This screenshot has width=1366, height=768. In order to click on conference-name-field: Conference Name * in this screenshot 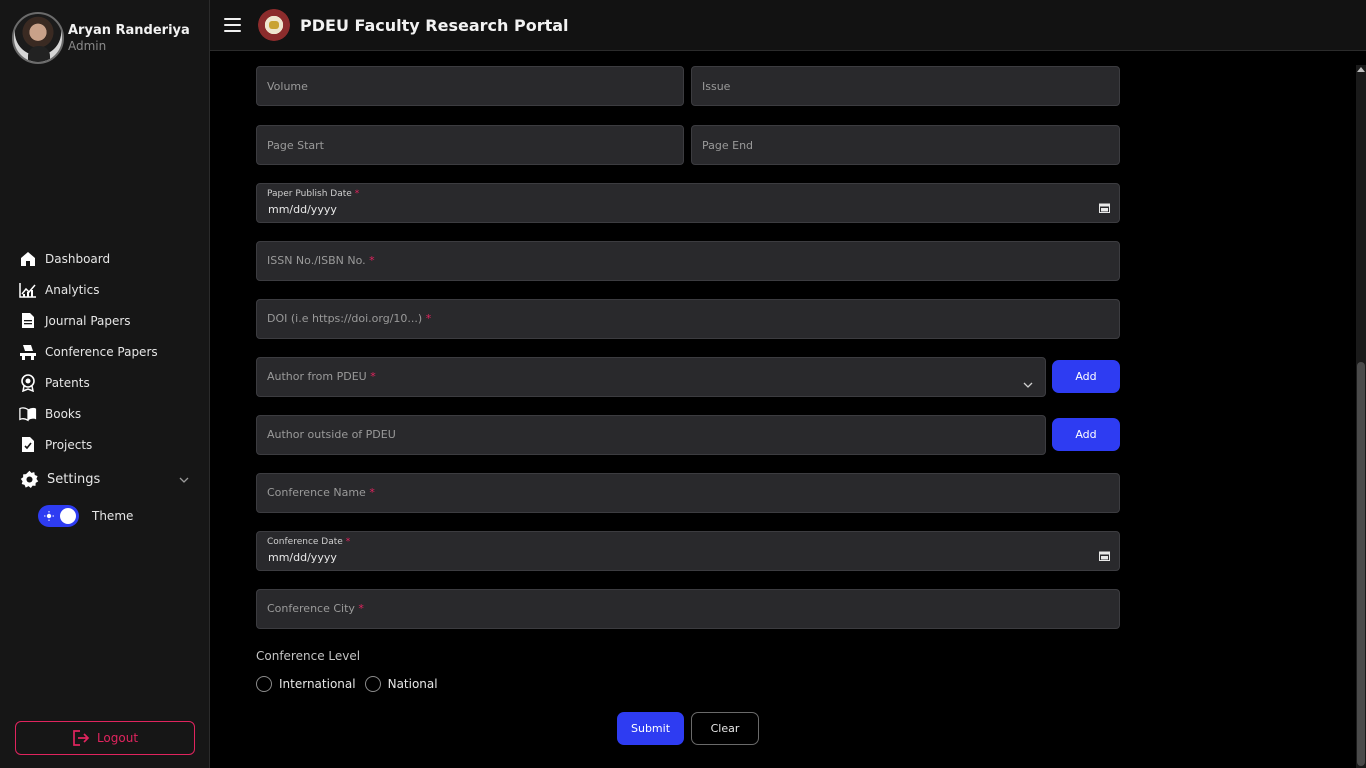, I will do `click(688, 493)`.